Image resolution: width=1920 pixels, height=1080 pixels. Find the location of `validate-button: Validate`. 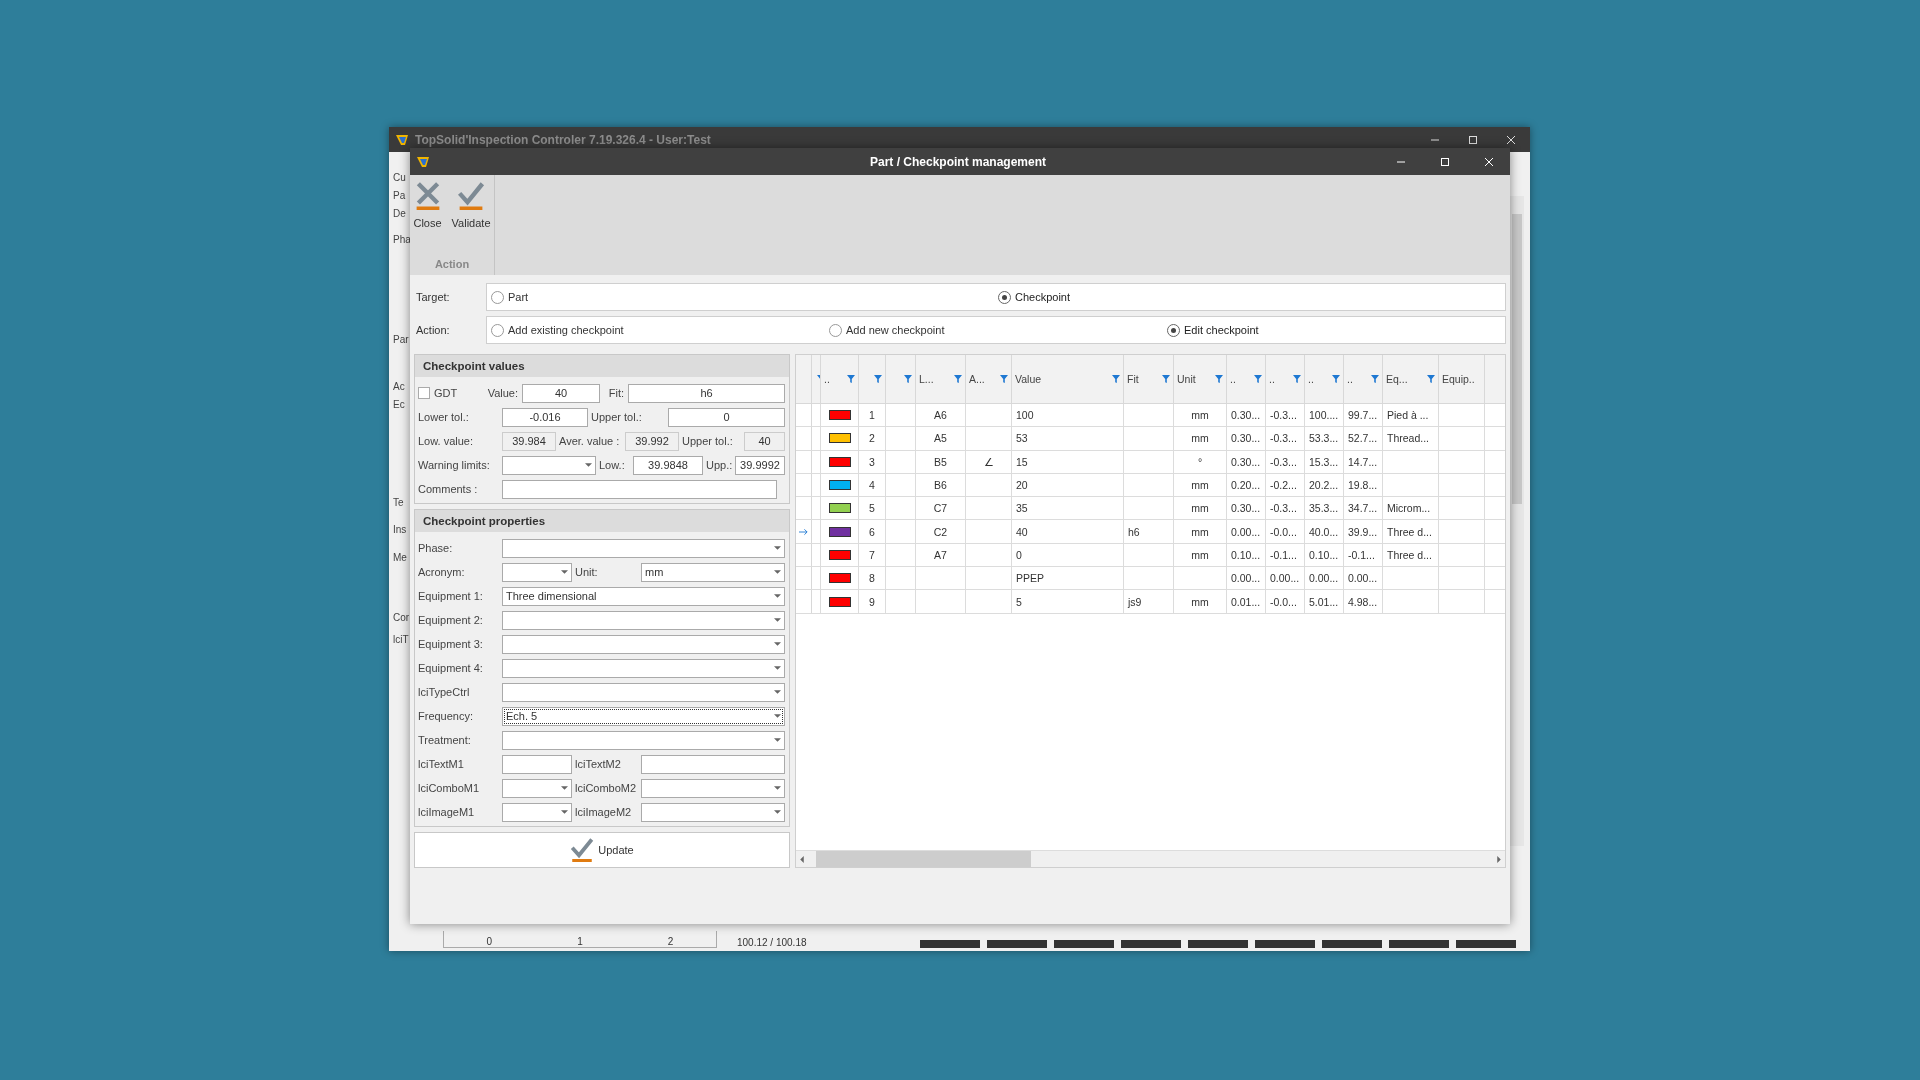

validate-button: Validate is located at coordinates (471, 205).